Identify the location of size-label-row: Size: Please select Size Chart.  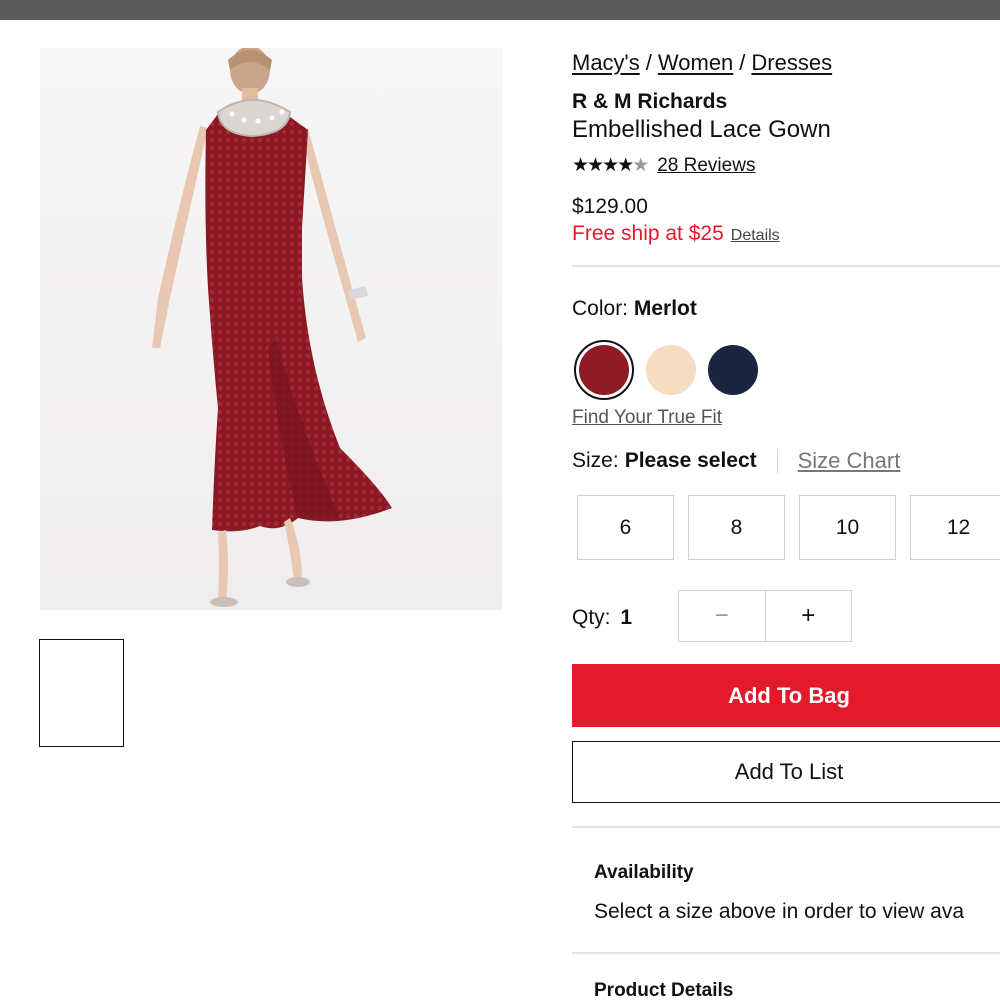
(736, 461).